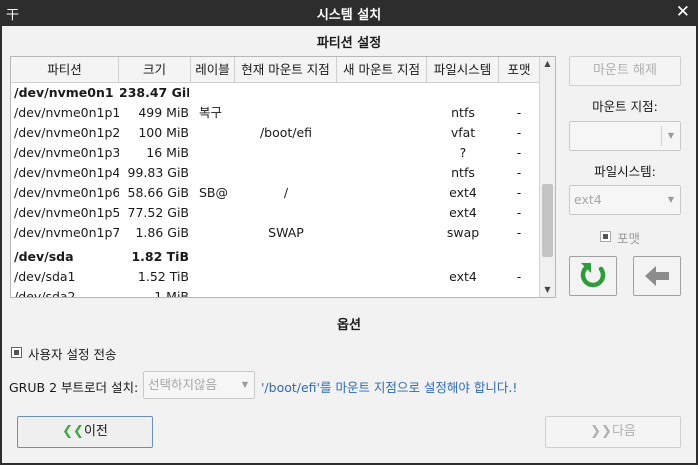  What do you see at coordinates (162, 232) in the screenshot?
I see `cell-size: 1.86 GiB` at bounding box center [162, 232].